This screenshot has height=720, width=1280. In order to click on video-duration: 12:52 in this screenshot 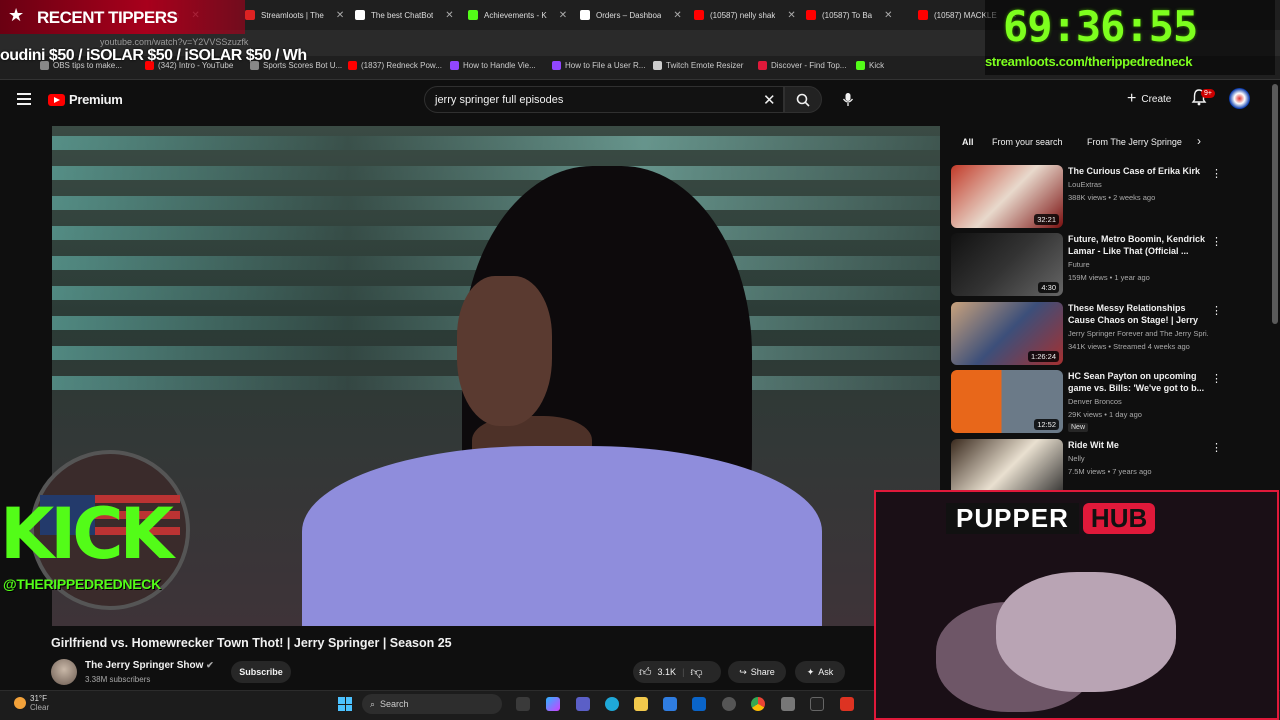, I will do `click(1046, 424)`.